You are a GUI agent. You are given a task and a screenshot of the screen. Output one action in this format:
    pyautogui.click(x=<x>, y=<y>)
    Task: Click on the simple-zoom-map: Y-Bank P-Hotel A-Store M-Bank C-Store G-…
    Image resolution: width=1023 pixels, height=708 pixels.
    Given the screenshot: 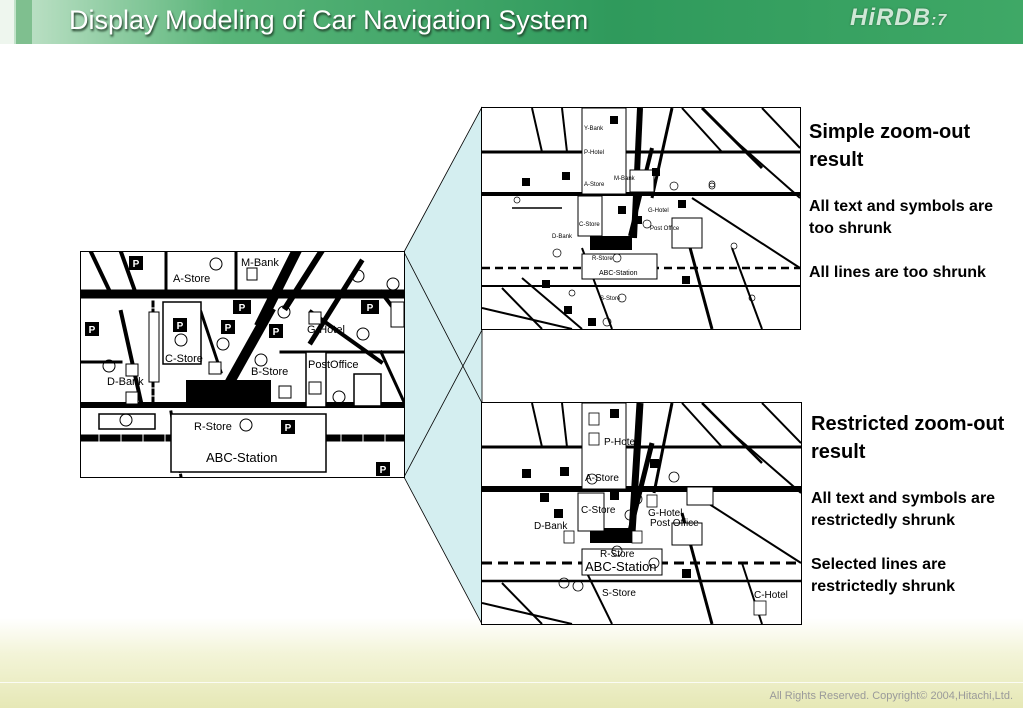 What is the action you would take?
    pyautogui.click(x=641, y=218)
    